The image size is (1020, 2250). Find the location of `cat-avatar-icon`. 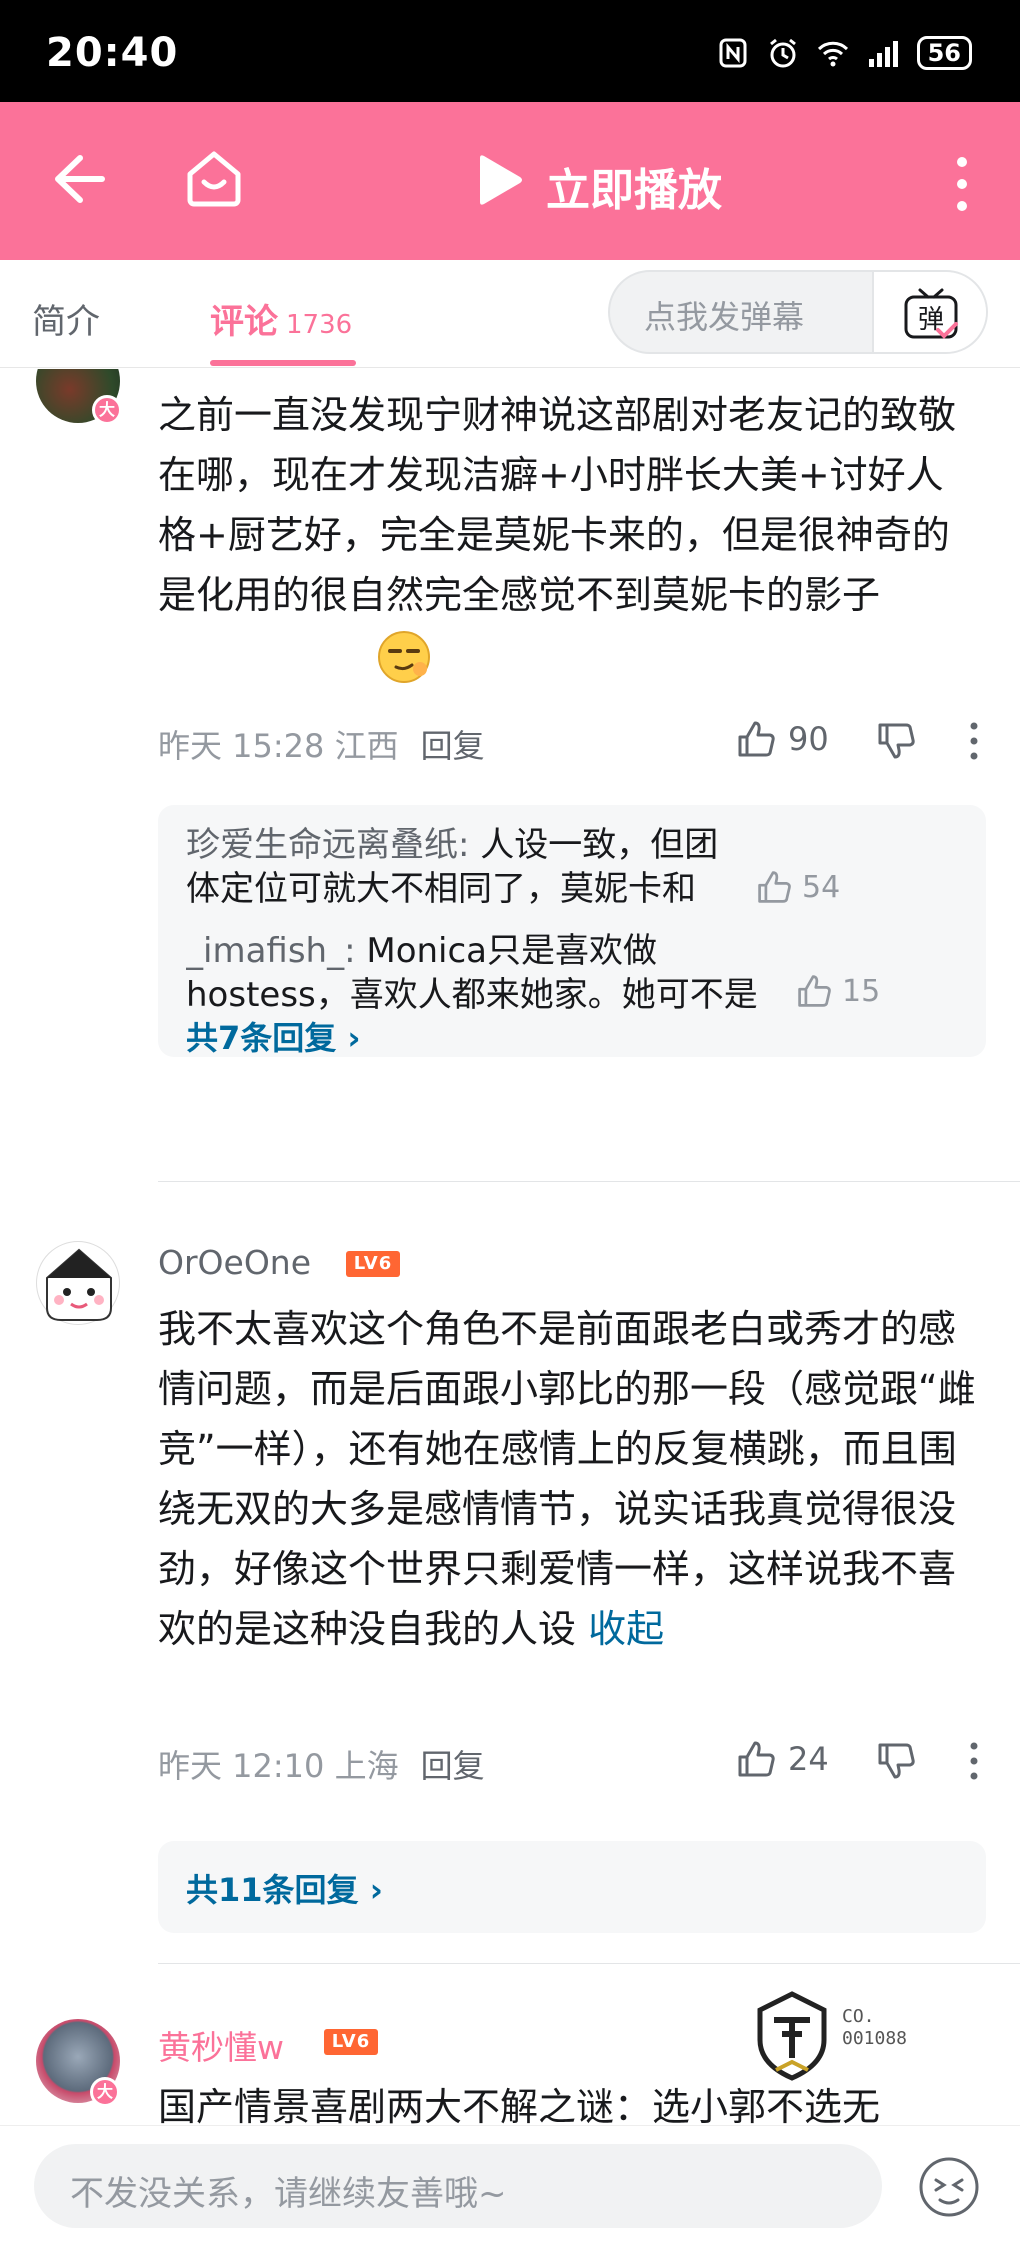

cat-avatar-icon is located at coordinates (79, 1284).